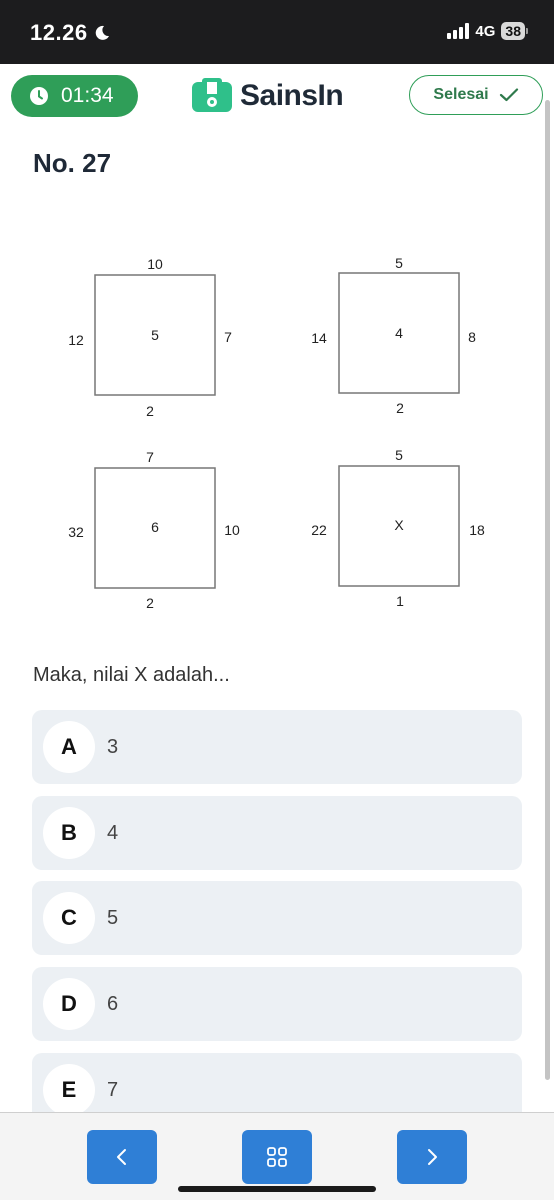 The width and height of the screenshot is (554, 1200). What do you see at coordinates (113, 832) in the screenshot?
I see `option-value: 4` at bounding box center [113, 832].